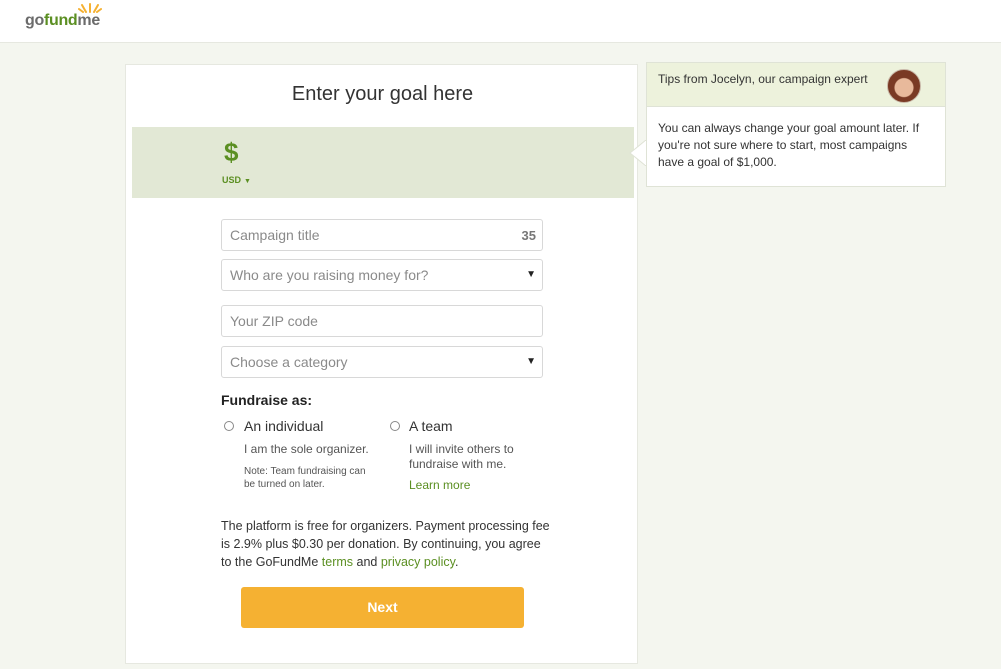 The image size is (1001, 669). I want to click on goal-heading: Enter your goal here, so click(382, 94).